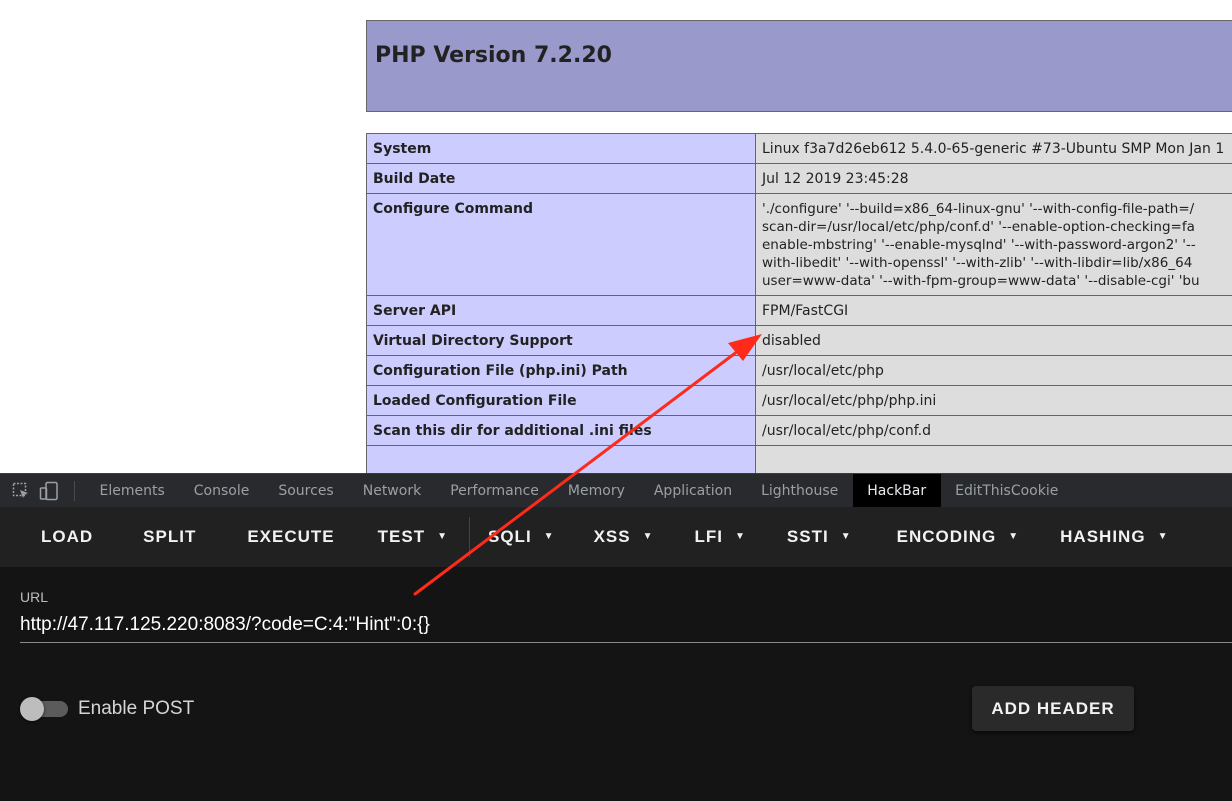 The height and width of the screenshot is (801, 1232). What do you see at coordinates (561, 430) in the screenshot?
I see `row-key: Scan this dir for additional .ini files` at bounding box center [561, 430].